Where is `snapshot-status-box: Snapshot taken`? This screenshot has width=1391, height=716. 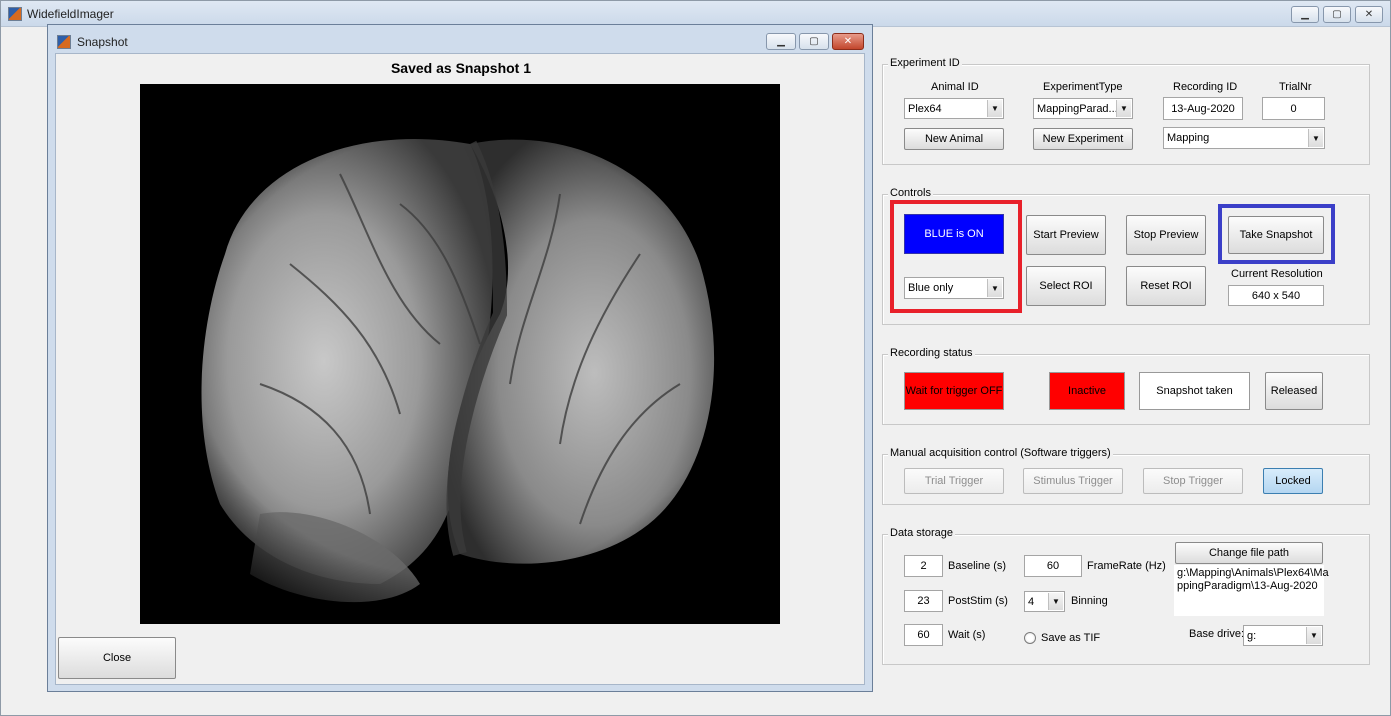 snapshot-status-box: Snapshot taken is located at coordinates (1194, 391).